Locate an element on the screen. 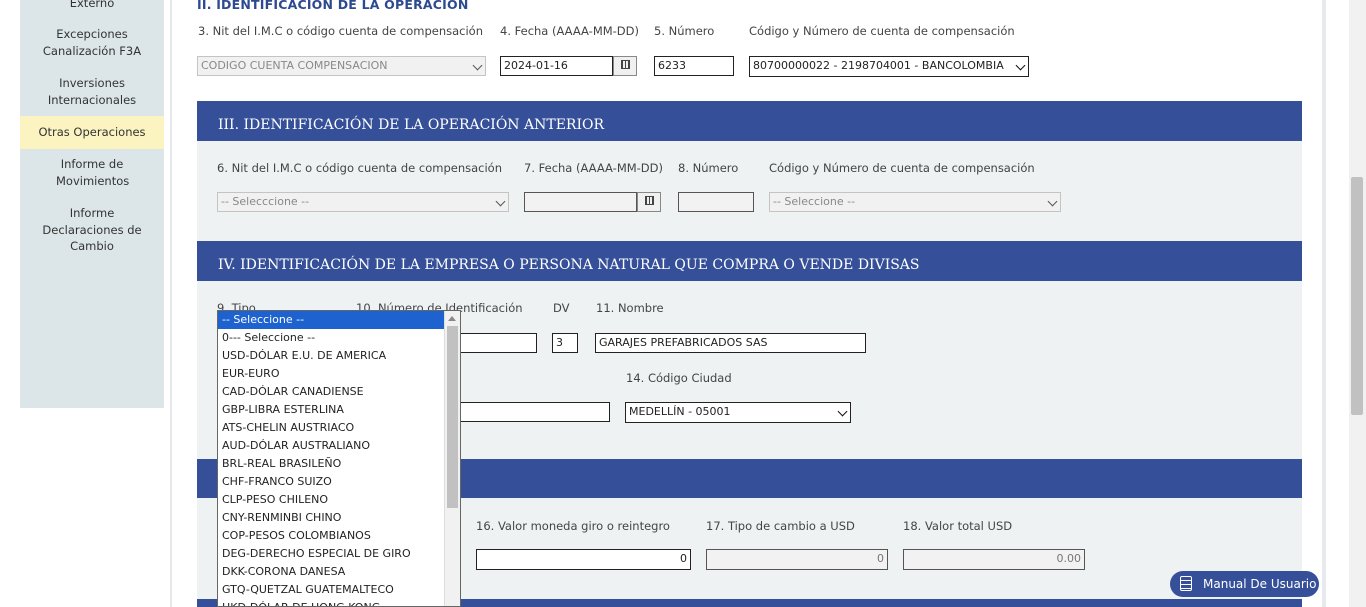  sidebar-item-informe-movimientos: Informe de Movimientos is located at coordinates (92, 173).